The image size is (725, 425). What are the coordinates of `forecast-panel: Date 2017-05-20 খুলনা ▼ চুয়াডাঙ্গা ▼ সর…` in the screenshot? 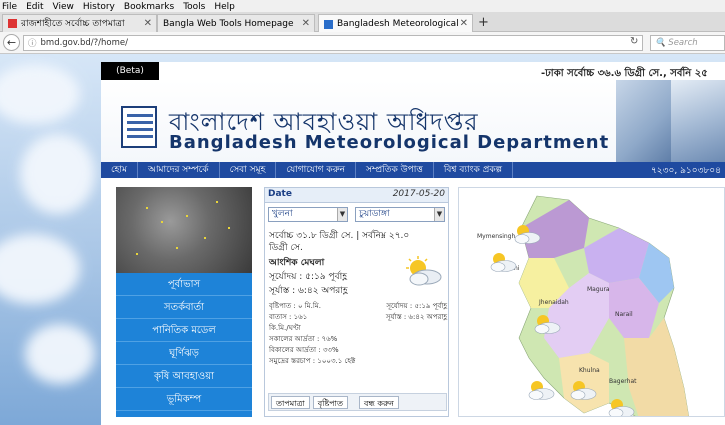 It's located at (356, 302).